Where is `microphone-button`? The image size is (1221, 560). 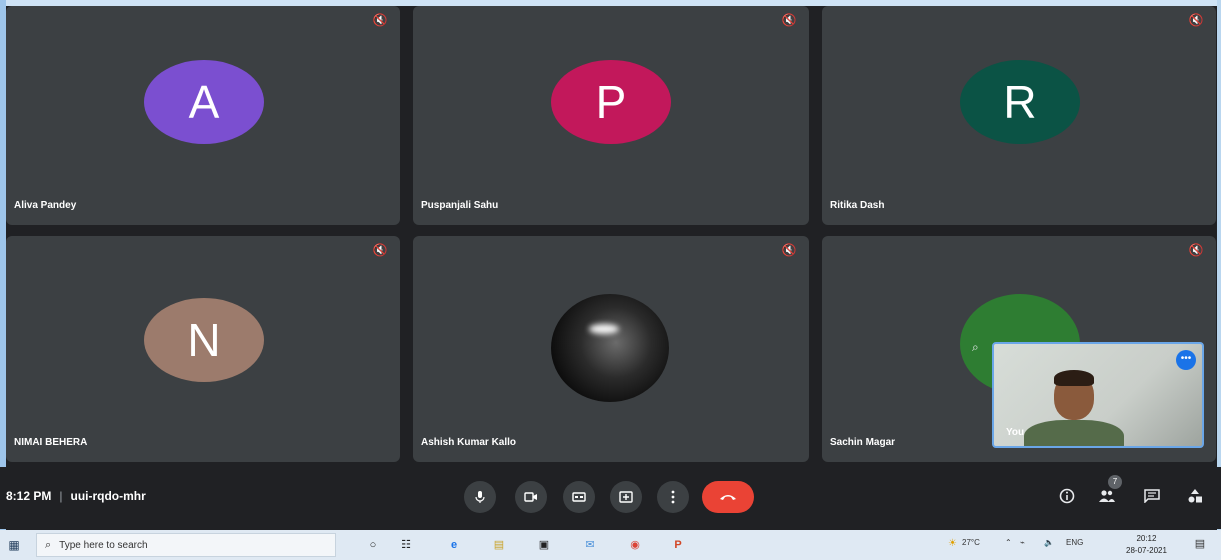 microphone-button is located at coordinates (480, 497).